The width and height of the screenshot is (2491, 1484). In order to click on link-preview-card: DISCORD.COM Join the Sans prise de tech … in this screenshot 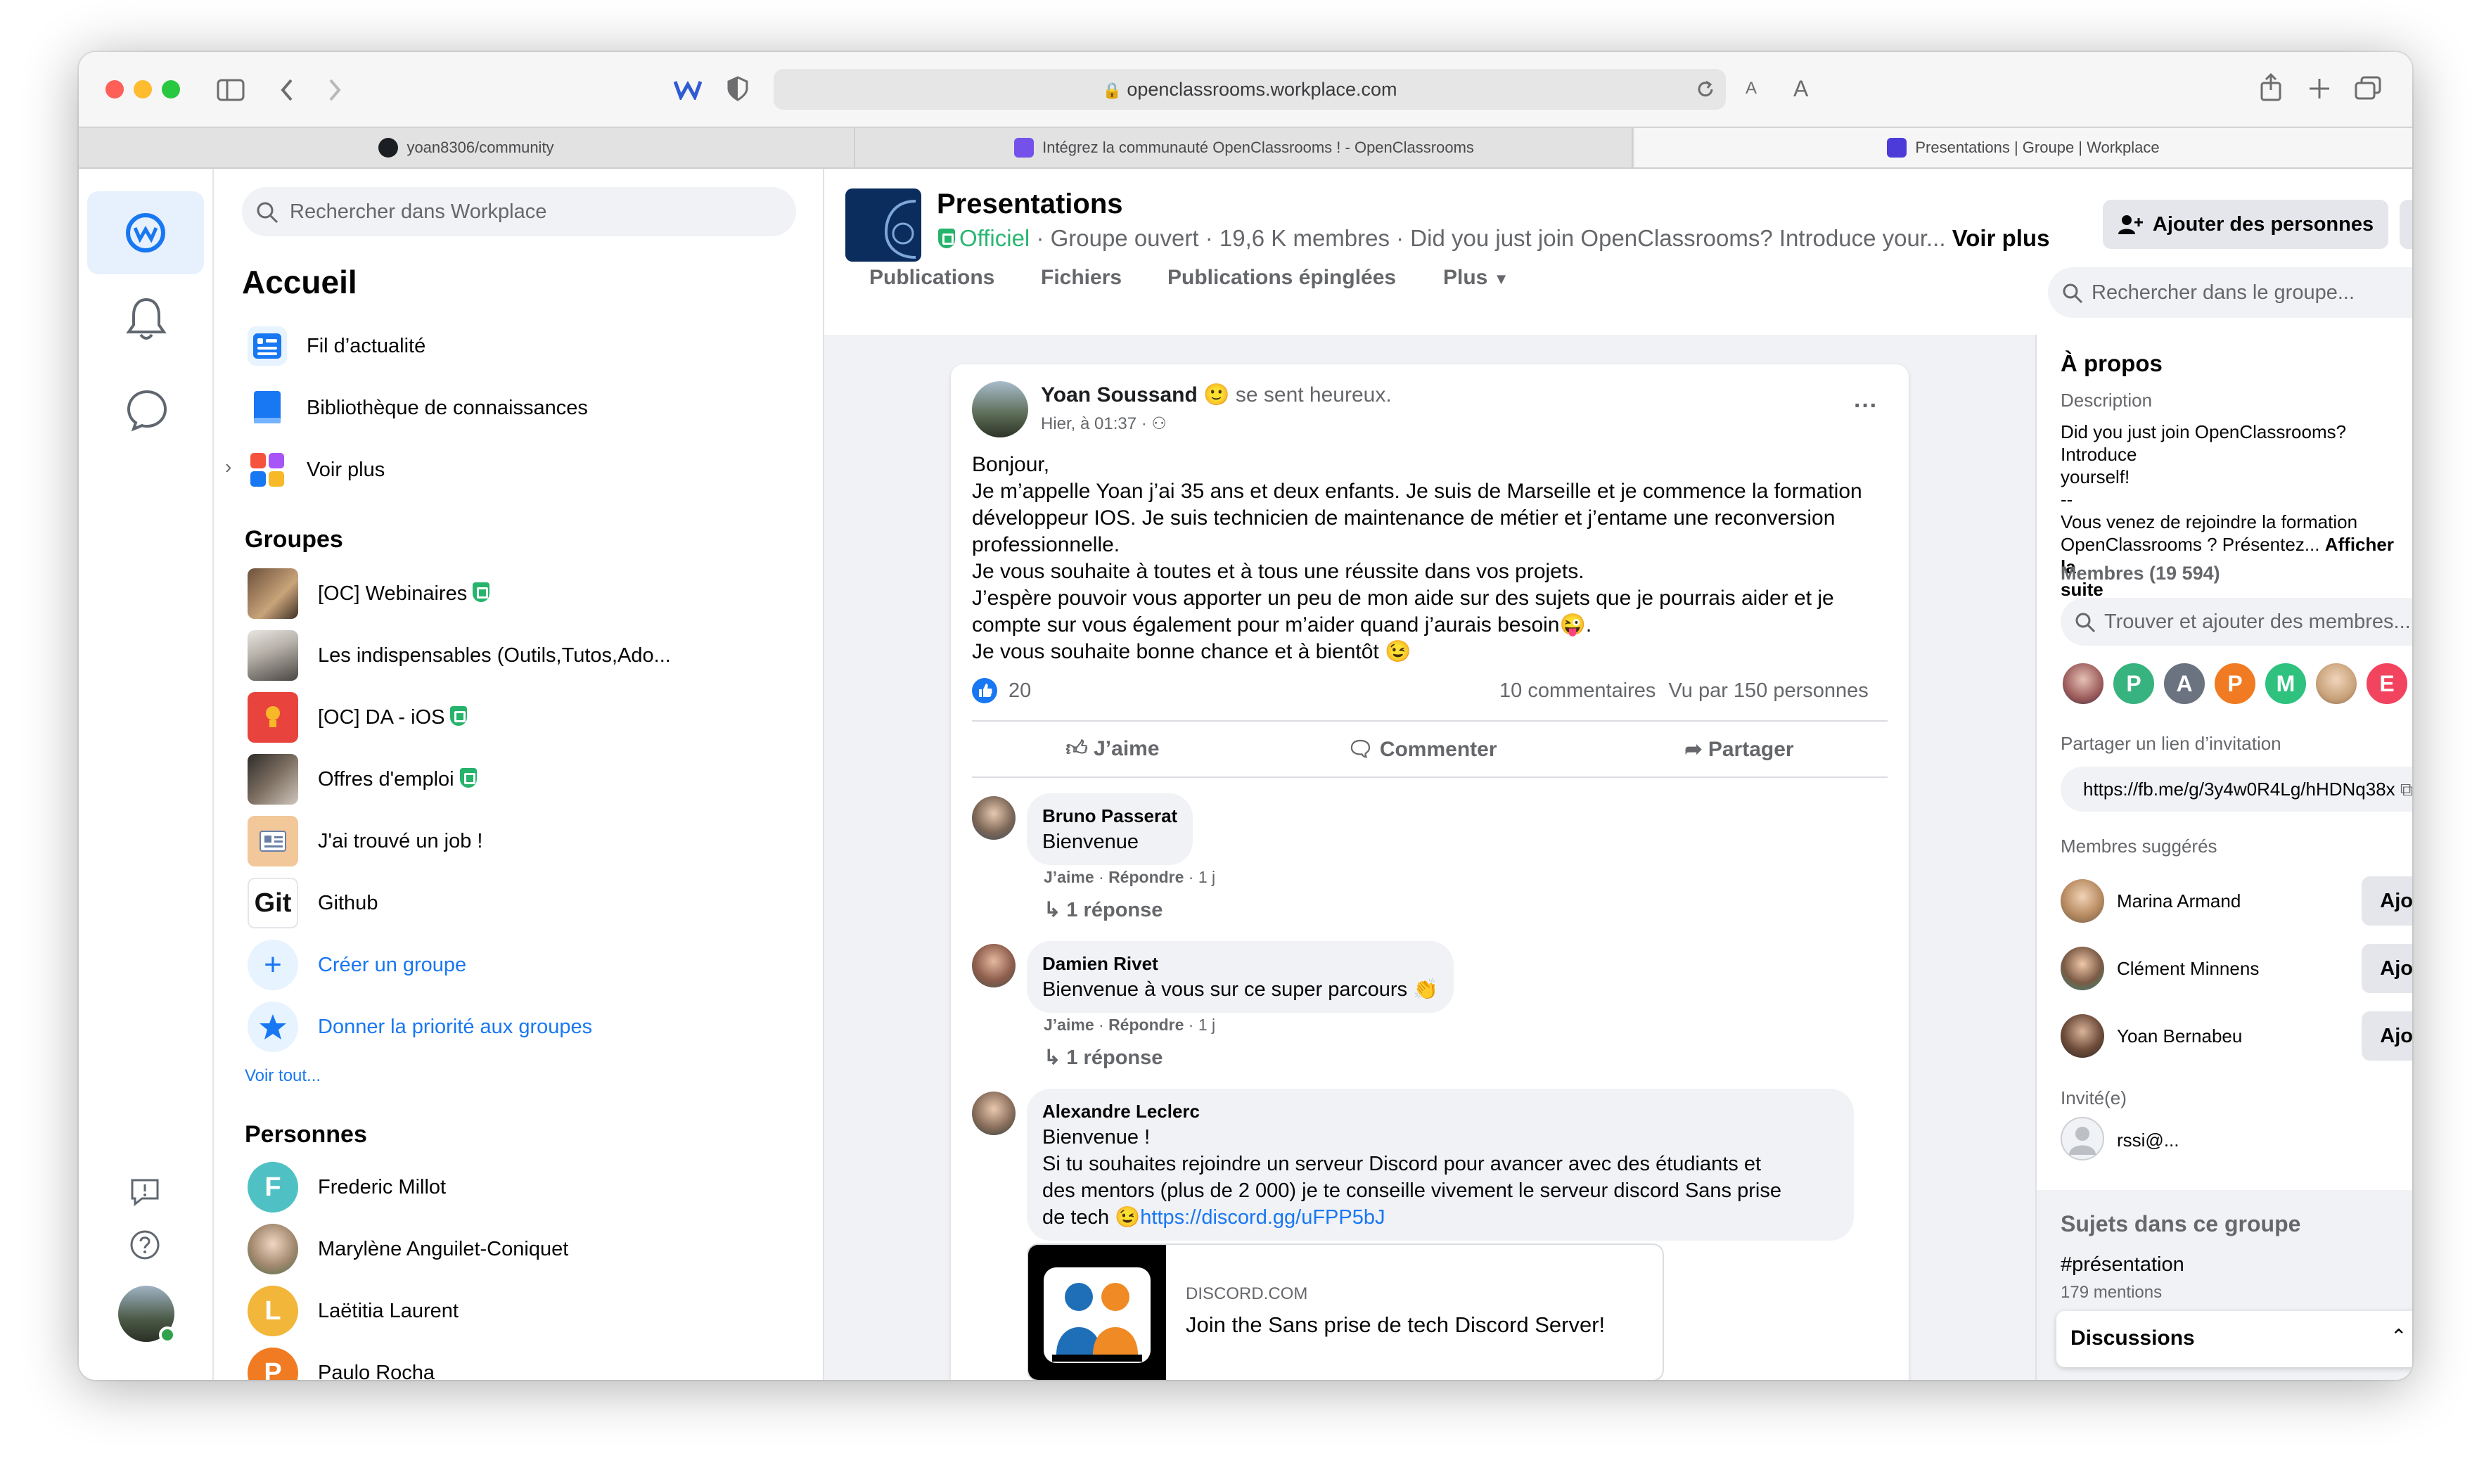, I will do `click(1345, 1312)`.